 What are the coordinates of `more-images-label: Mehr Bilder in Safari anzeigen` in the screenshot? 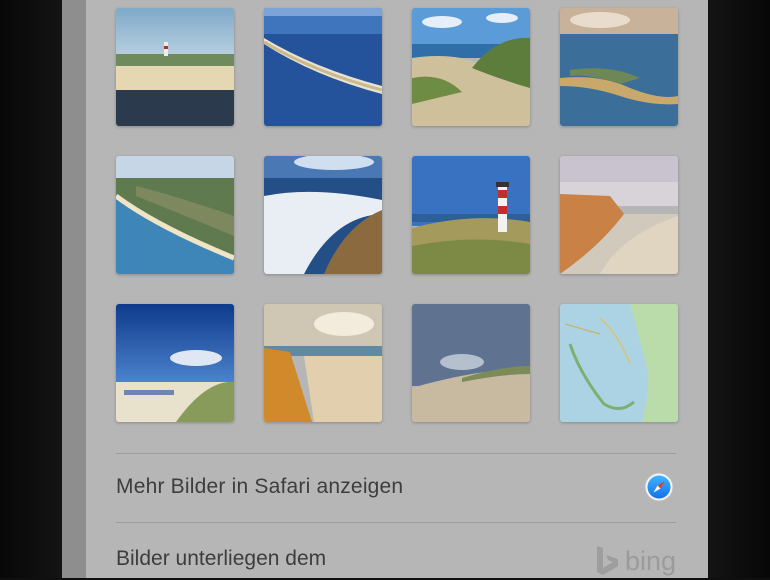 It's located at (260, 486).